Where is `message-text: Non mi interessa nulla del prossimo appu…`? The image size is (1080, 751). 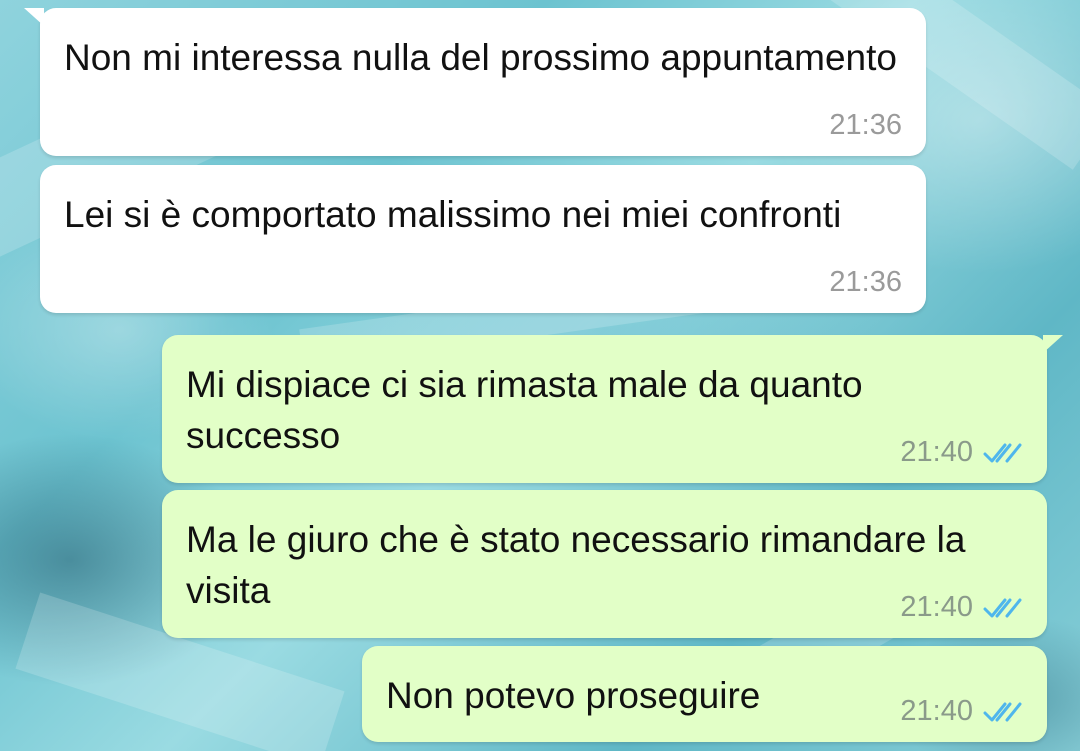
message-text: Non mi interessa nulla del prossimo appu… is located at coordinates (480, 57).